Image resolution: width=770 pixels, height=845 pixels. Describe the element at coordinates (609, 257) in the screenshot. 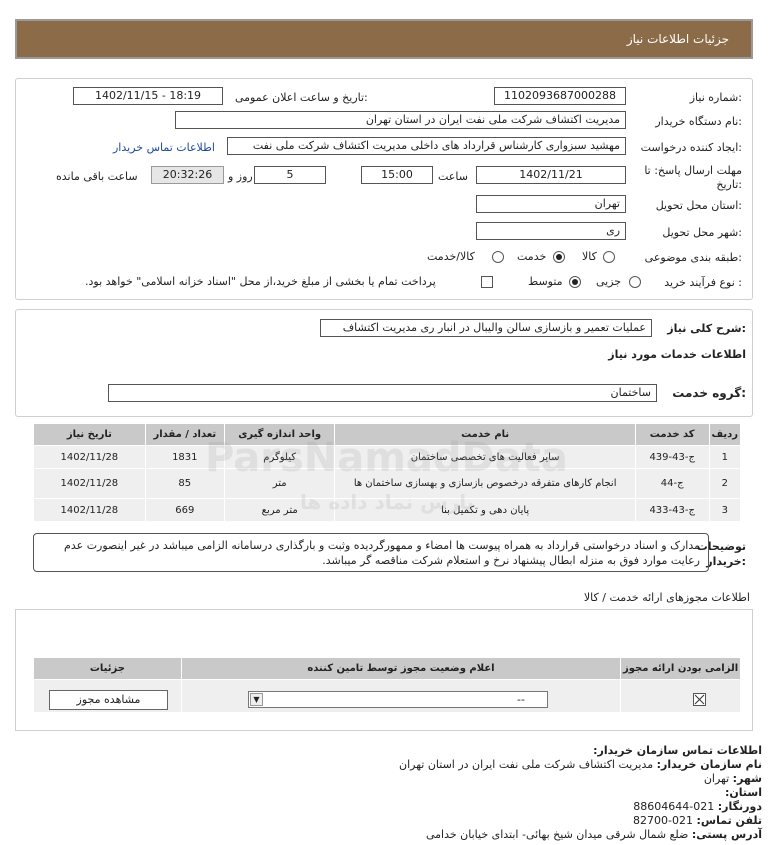

I see `category-radio-goods` at that location.